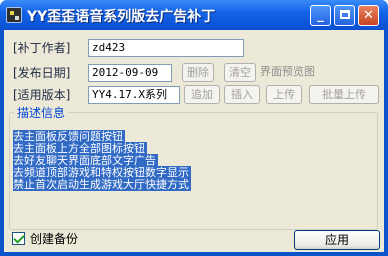  Describe the element at coordinates (42, 73) in the screenshot. I see `date-label: [发布日期]` at that location.